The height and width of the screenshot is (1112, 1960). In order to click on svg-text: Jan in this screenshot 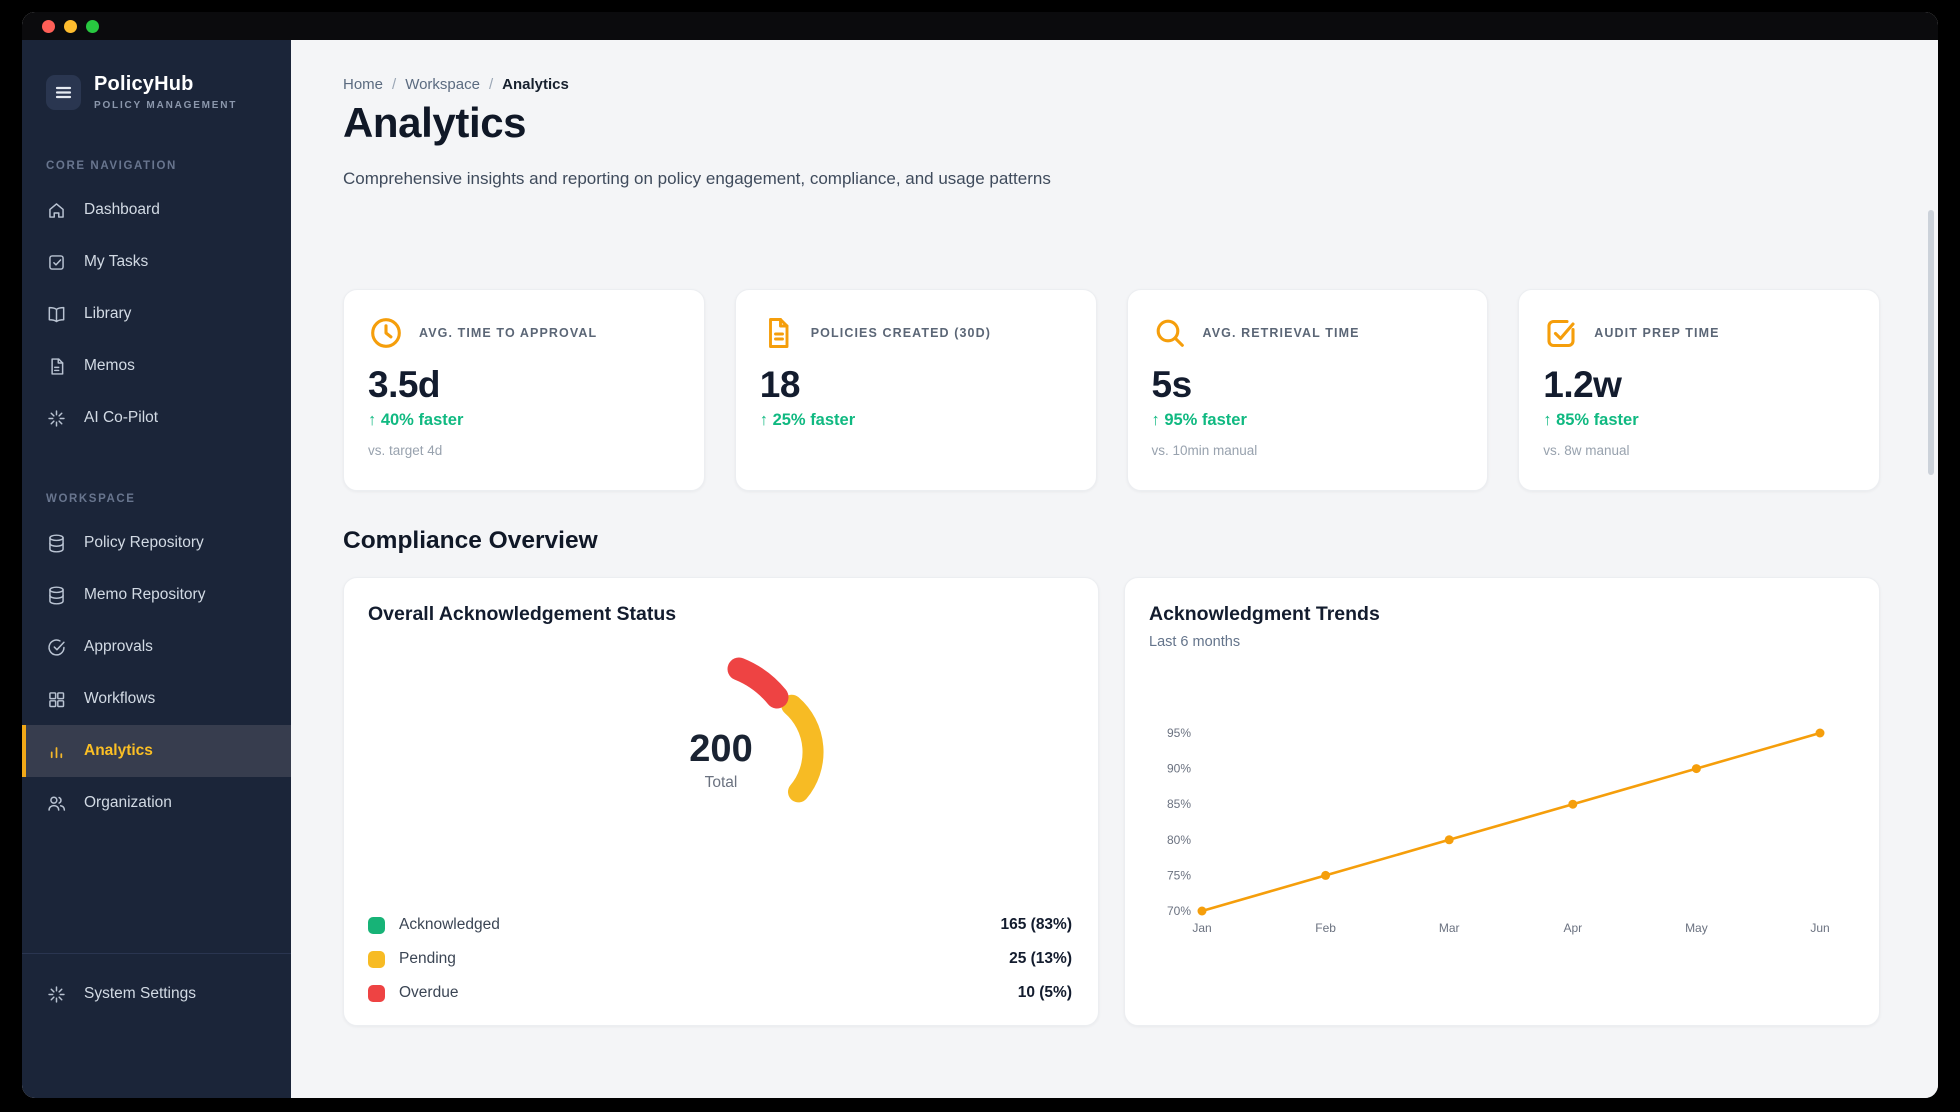, I will do `click(1201, 928)`.